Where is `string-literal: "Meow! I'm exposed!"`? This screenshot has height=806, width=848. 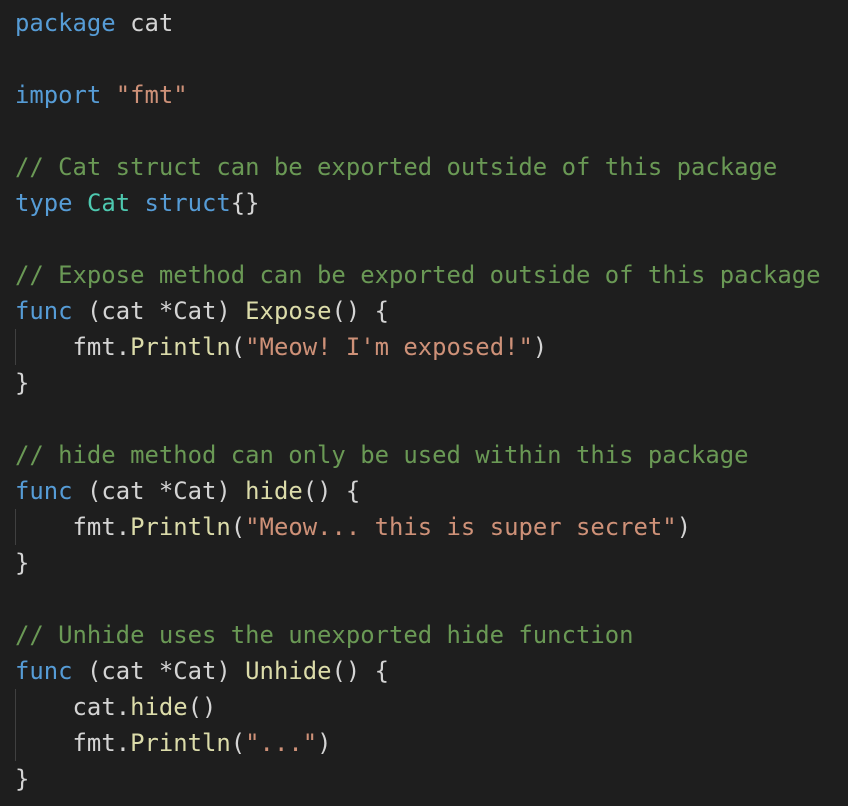
string-literal: "Meow! I'm exposed!" is located at coordinates (389, 347).